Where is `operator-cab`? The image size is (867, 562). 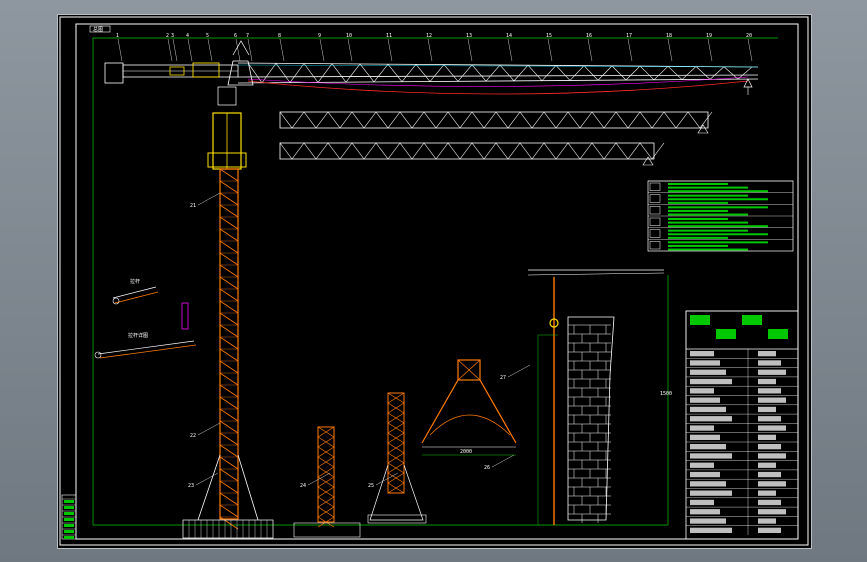
operator-cab is located at coordinates (227, 96).